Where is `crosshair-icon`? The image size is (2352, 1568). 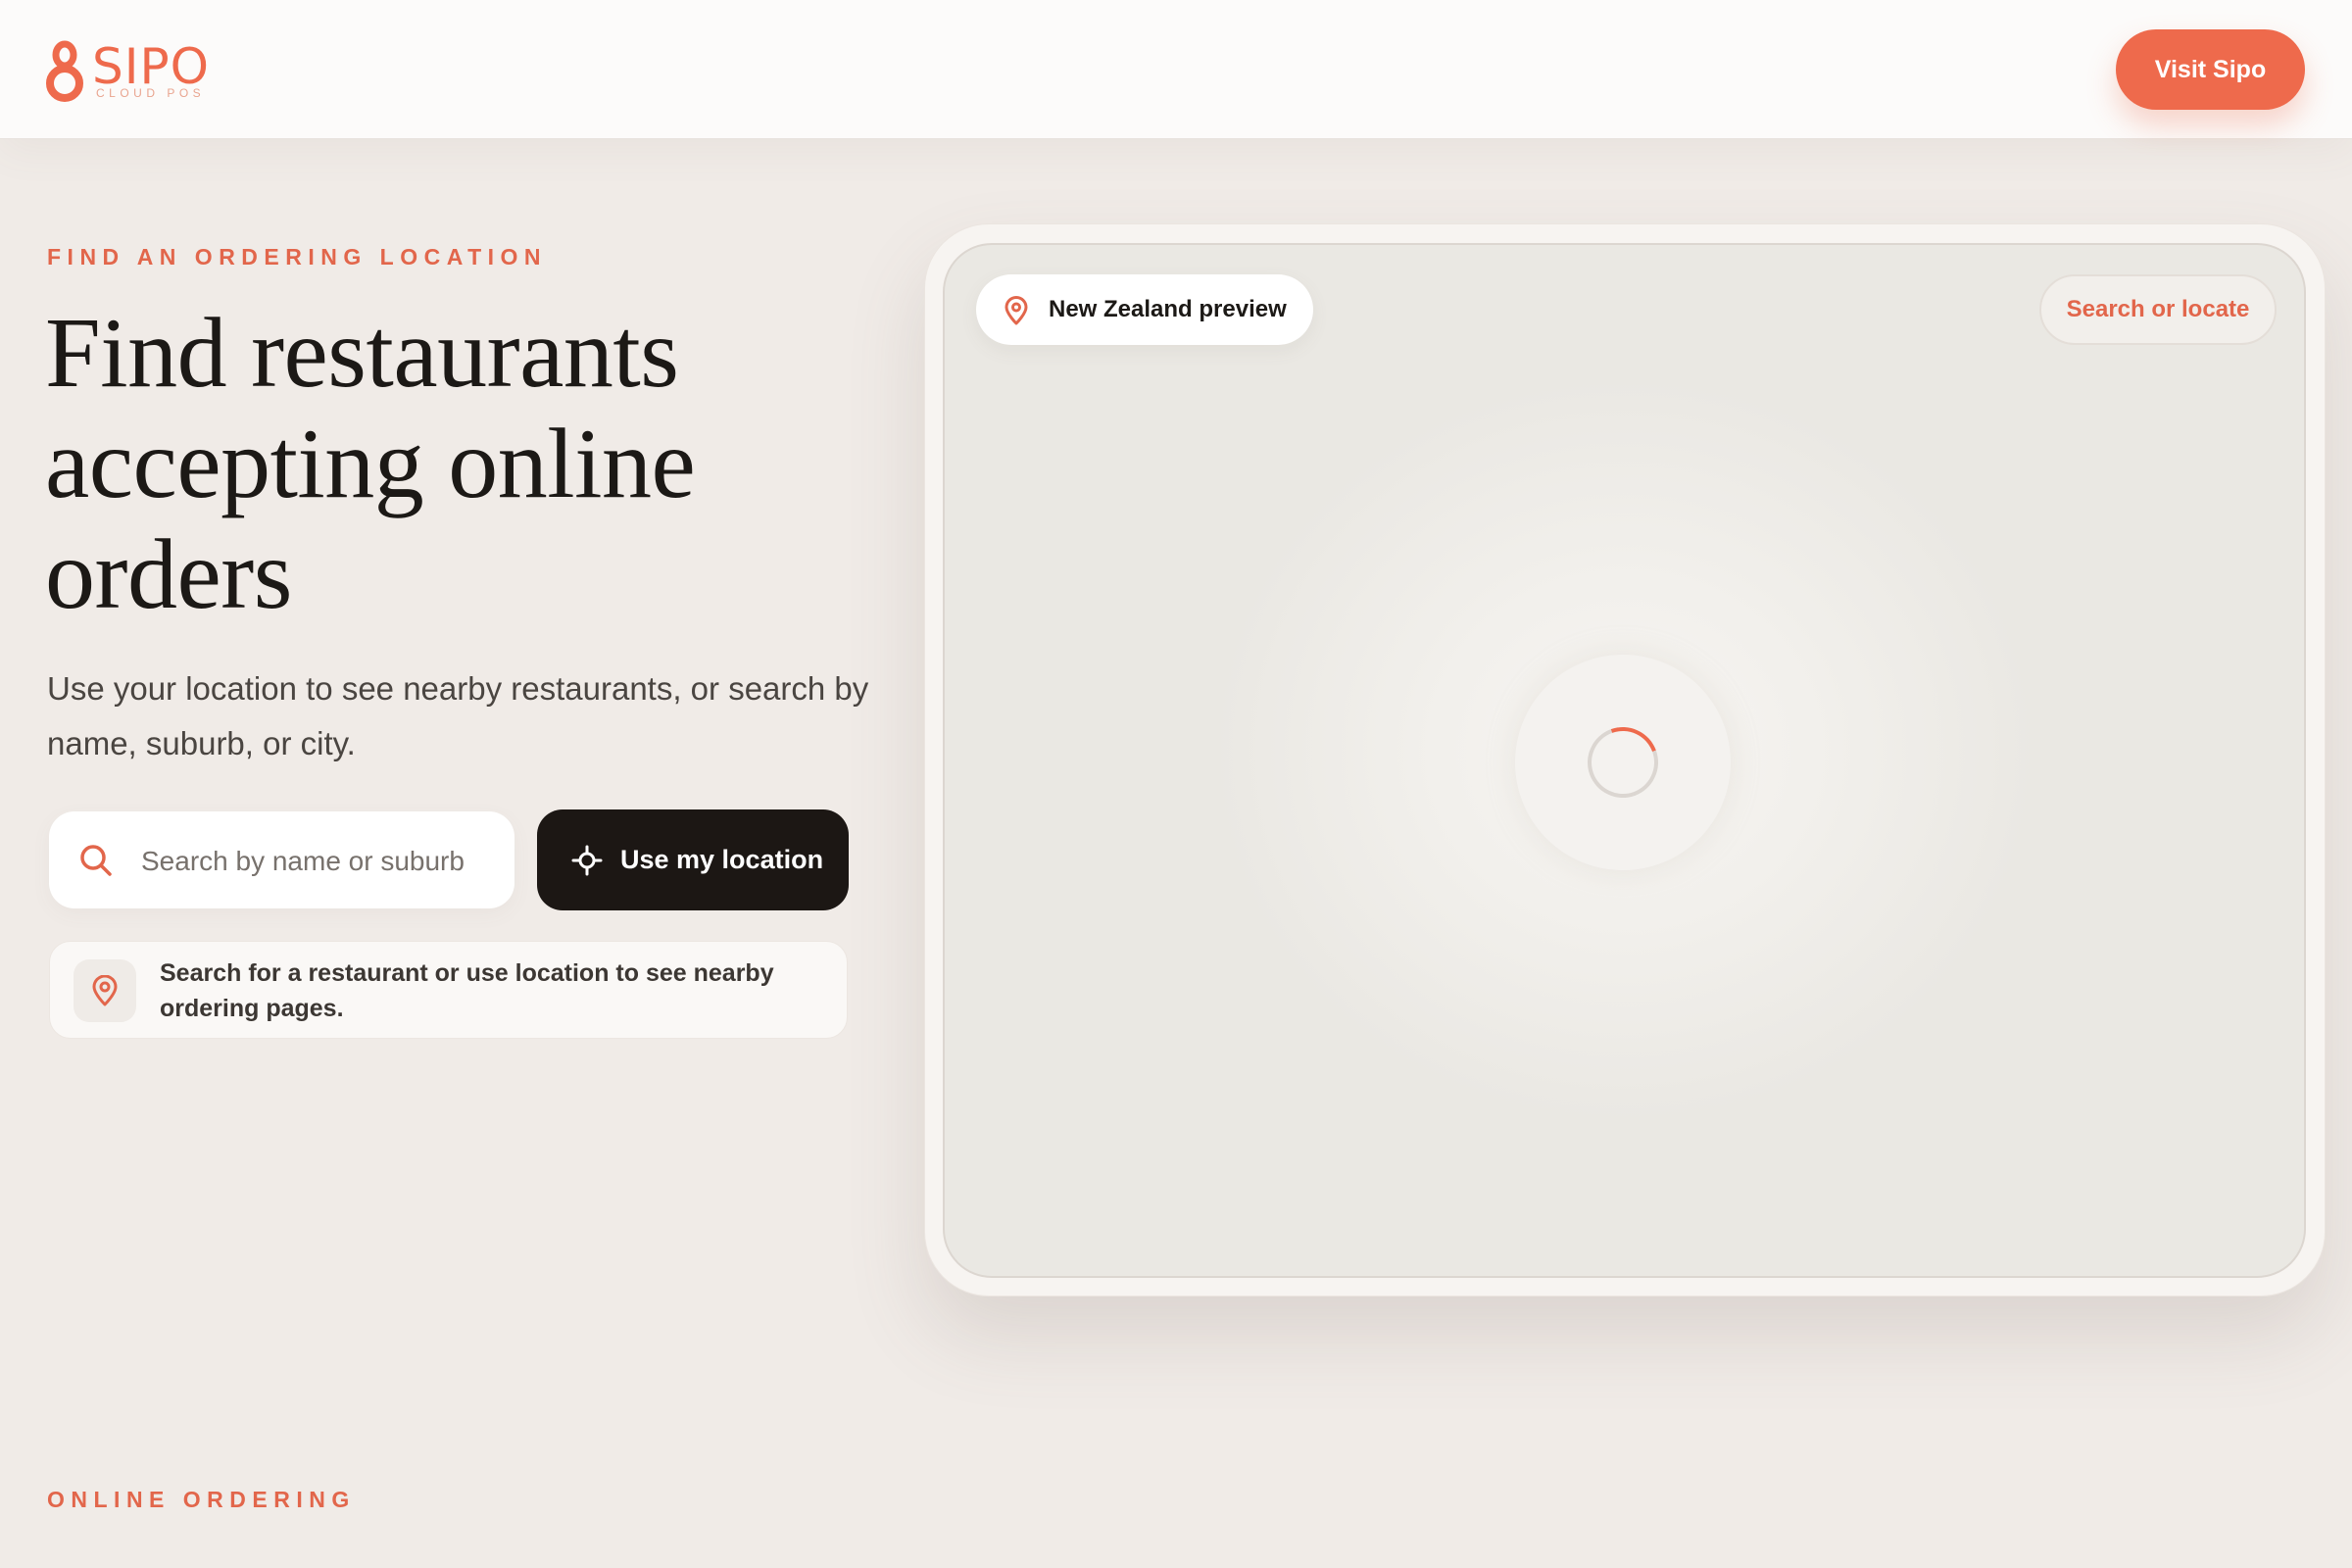
crosshair-icon is located at coordinates (587, 860).